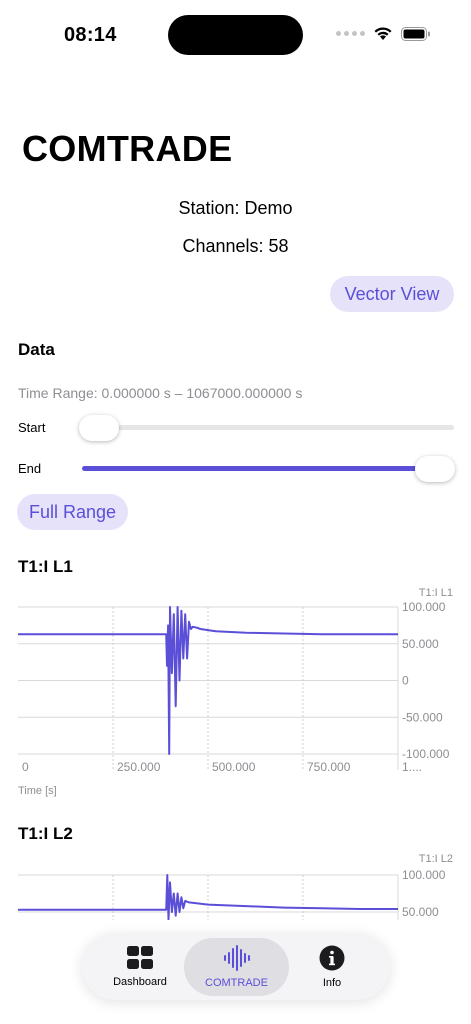 The height and width of the screenshot is (1024, 471). I want to click on dynamic-island, so click(235, 35).